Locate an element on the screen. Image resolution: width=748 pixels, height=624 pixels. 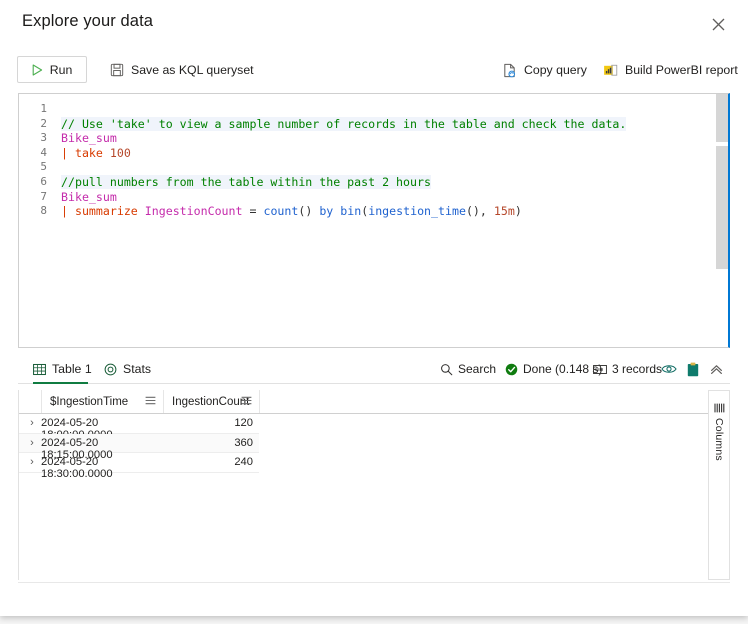
close-button is located at coordinates (718, 24).